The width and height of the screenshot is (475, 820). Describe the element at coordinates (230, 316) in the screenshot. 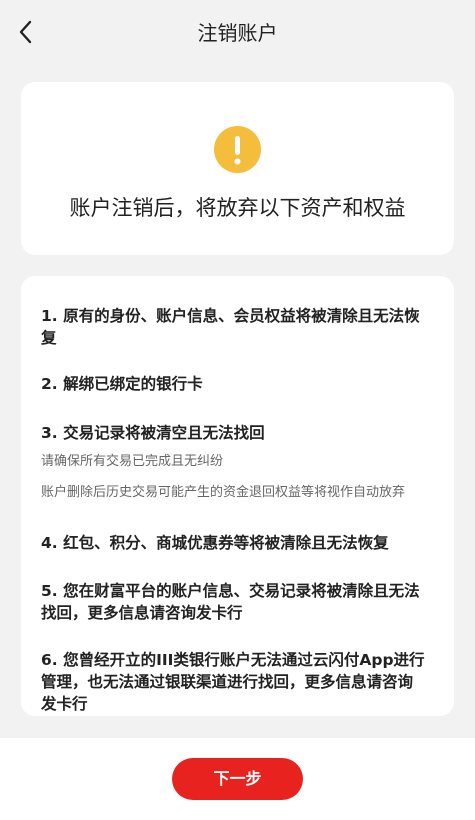

I see `list-item-1-line1: 1. 原有的身份、账户信息、会员权益将被清除且无法恢` at that location.